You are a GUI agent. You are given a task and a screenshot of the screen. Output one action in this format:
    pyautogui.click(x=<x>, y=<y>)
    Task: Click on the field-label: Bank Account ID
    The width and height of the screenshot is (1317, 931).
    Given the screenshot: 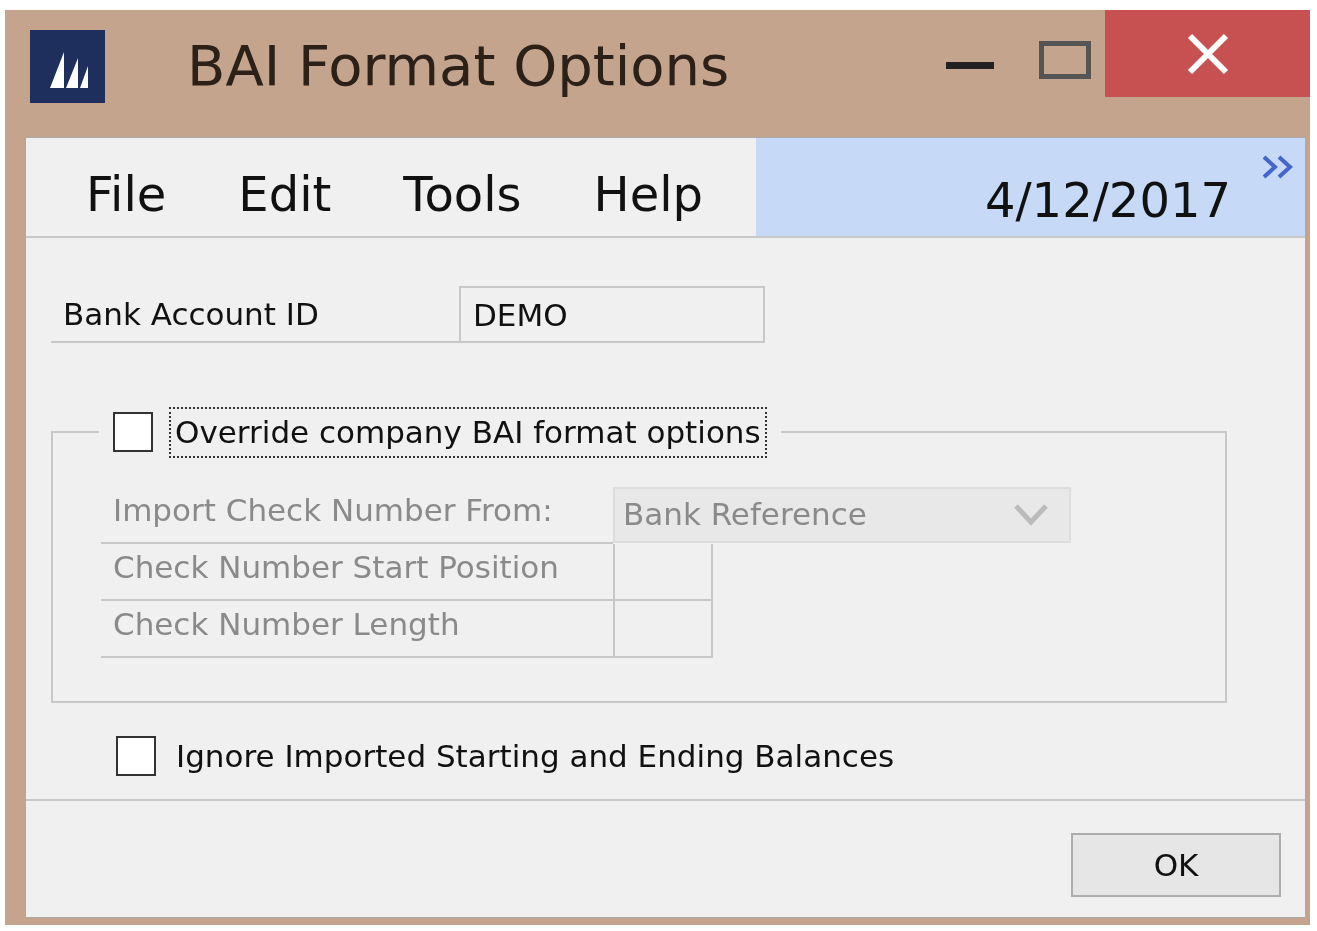 What is the action you would take?
    pyautogui.click(x=255, y=314)
    